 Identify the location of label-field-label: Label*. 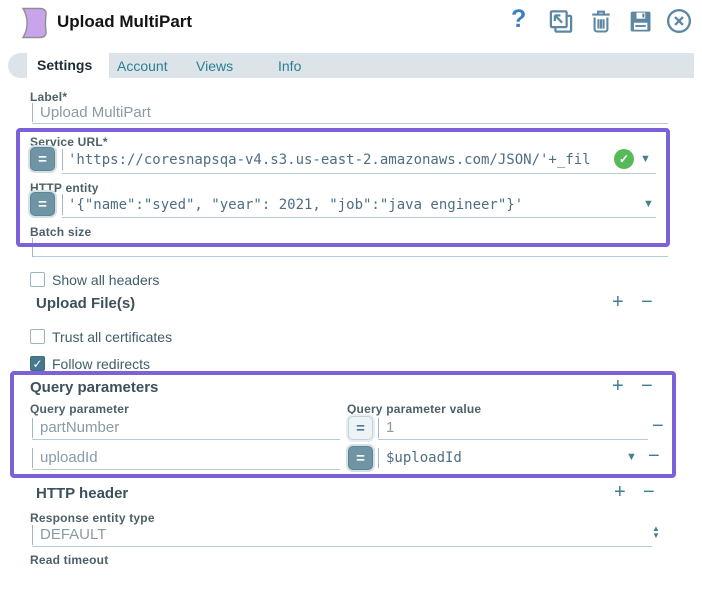
(49, 97).